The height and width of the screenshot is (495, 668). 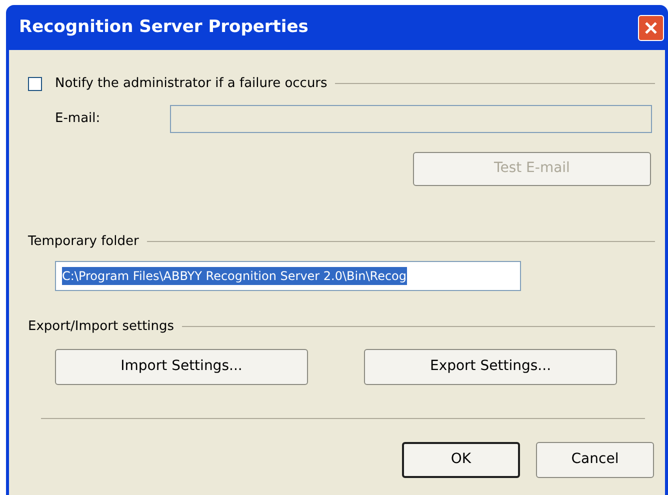 What do you see at coordinates (35, 83) in the screenshot?
I see `notify-checkbox` at bounding box center [35, 83].